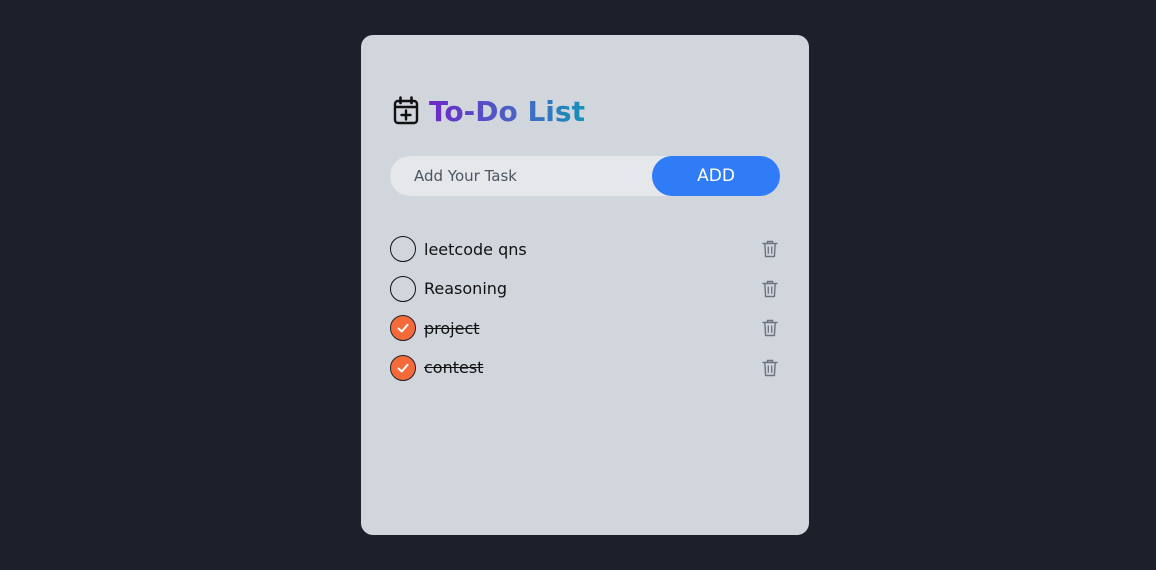 The height and width of the screenshot is (570, 1156). Describe the element at coordinates (521, 176) in the screenshot. I see `task-input` at that location.